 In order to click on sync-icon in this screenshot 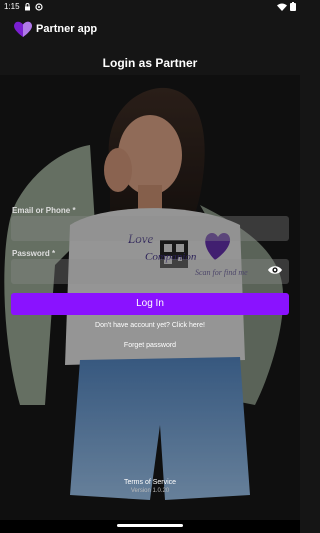, I will do `click(38, 6)`.